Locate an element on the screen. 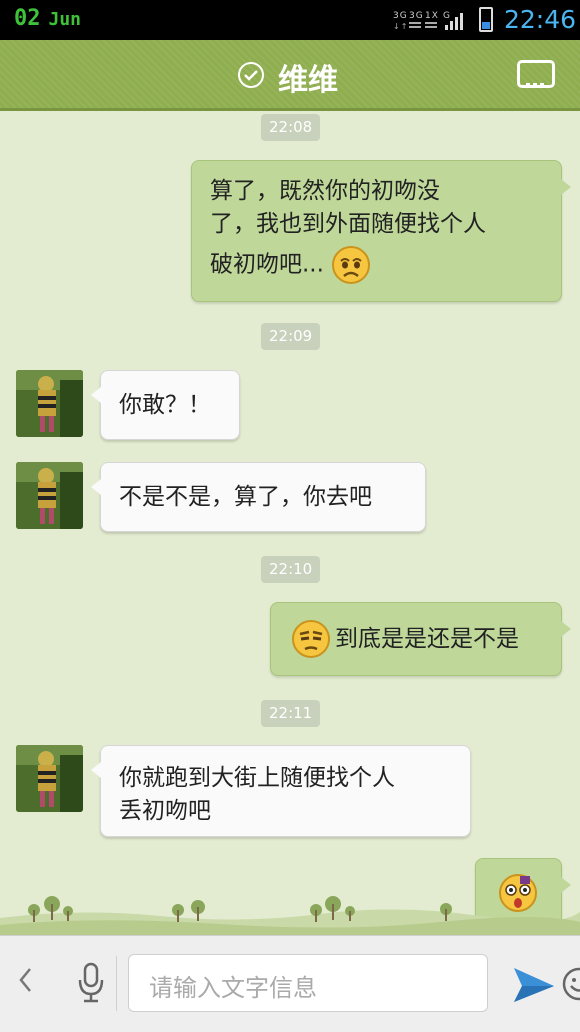  signal-icons: 3G 3G 1X G ↓↑ is located at coordinates (431, 21).